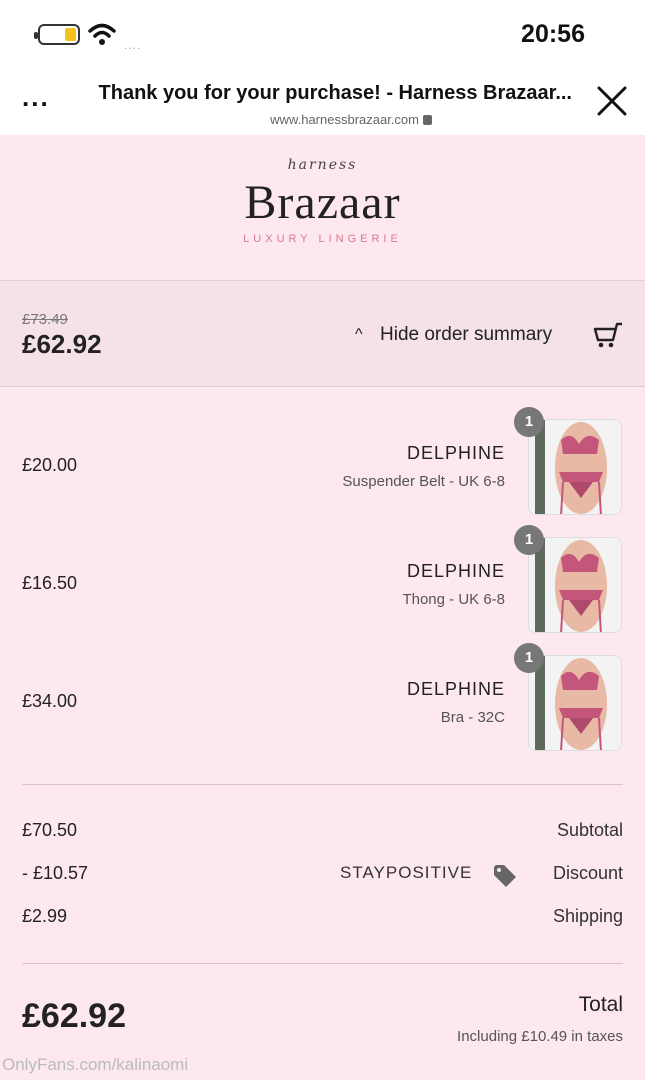 This screenshot has width=645, height=1080. What do you see at coordinates (607, 335) in the screenshot?
I see `cart-icon` at bounding box center [607, 335].